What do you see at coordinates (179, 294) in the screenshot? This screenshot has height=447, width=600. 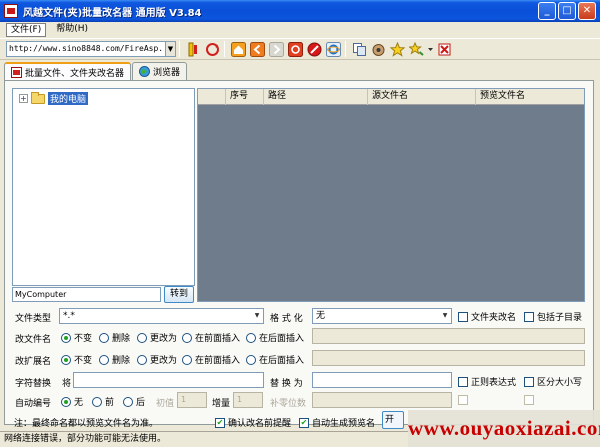 I see `goto-button: 转到` at bounding box center [179, 294].